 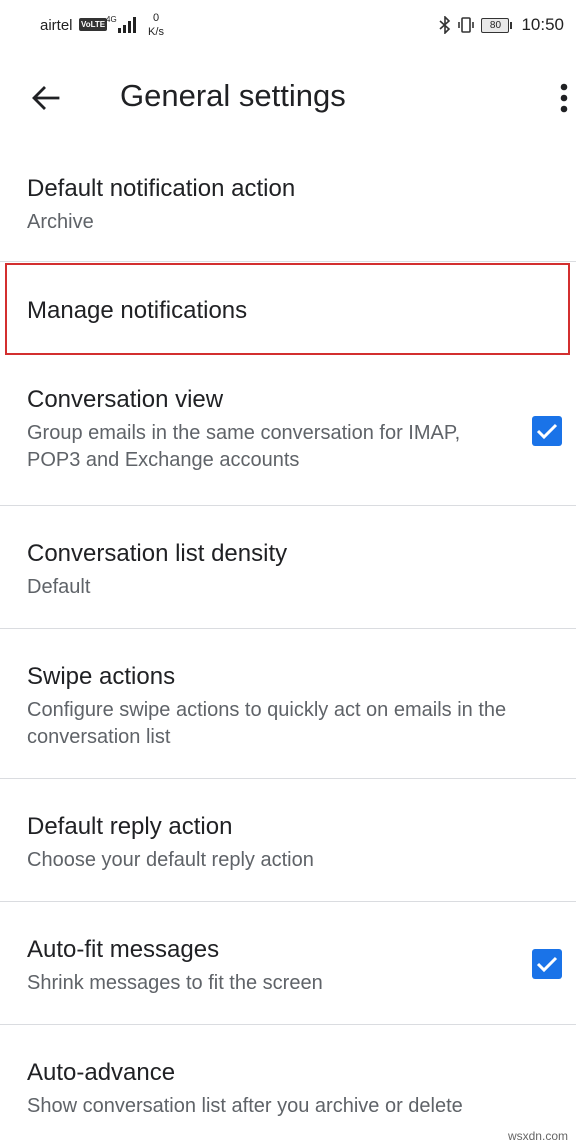 I want to click on back-button, so click(x=46, y=98).